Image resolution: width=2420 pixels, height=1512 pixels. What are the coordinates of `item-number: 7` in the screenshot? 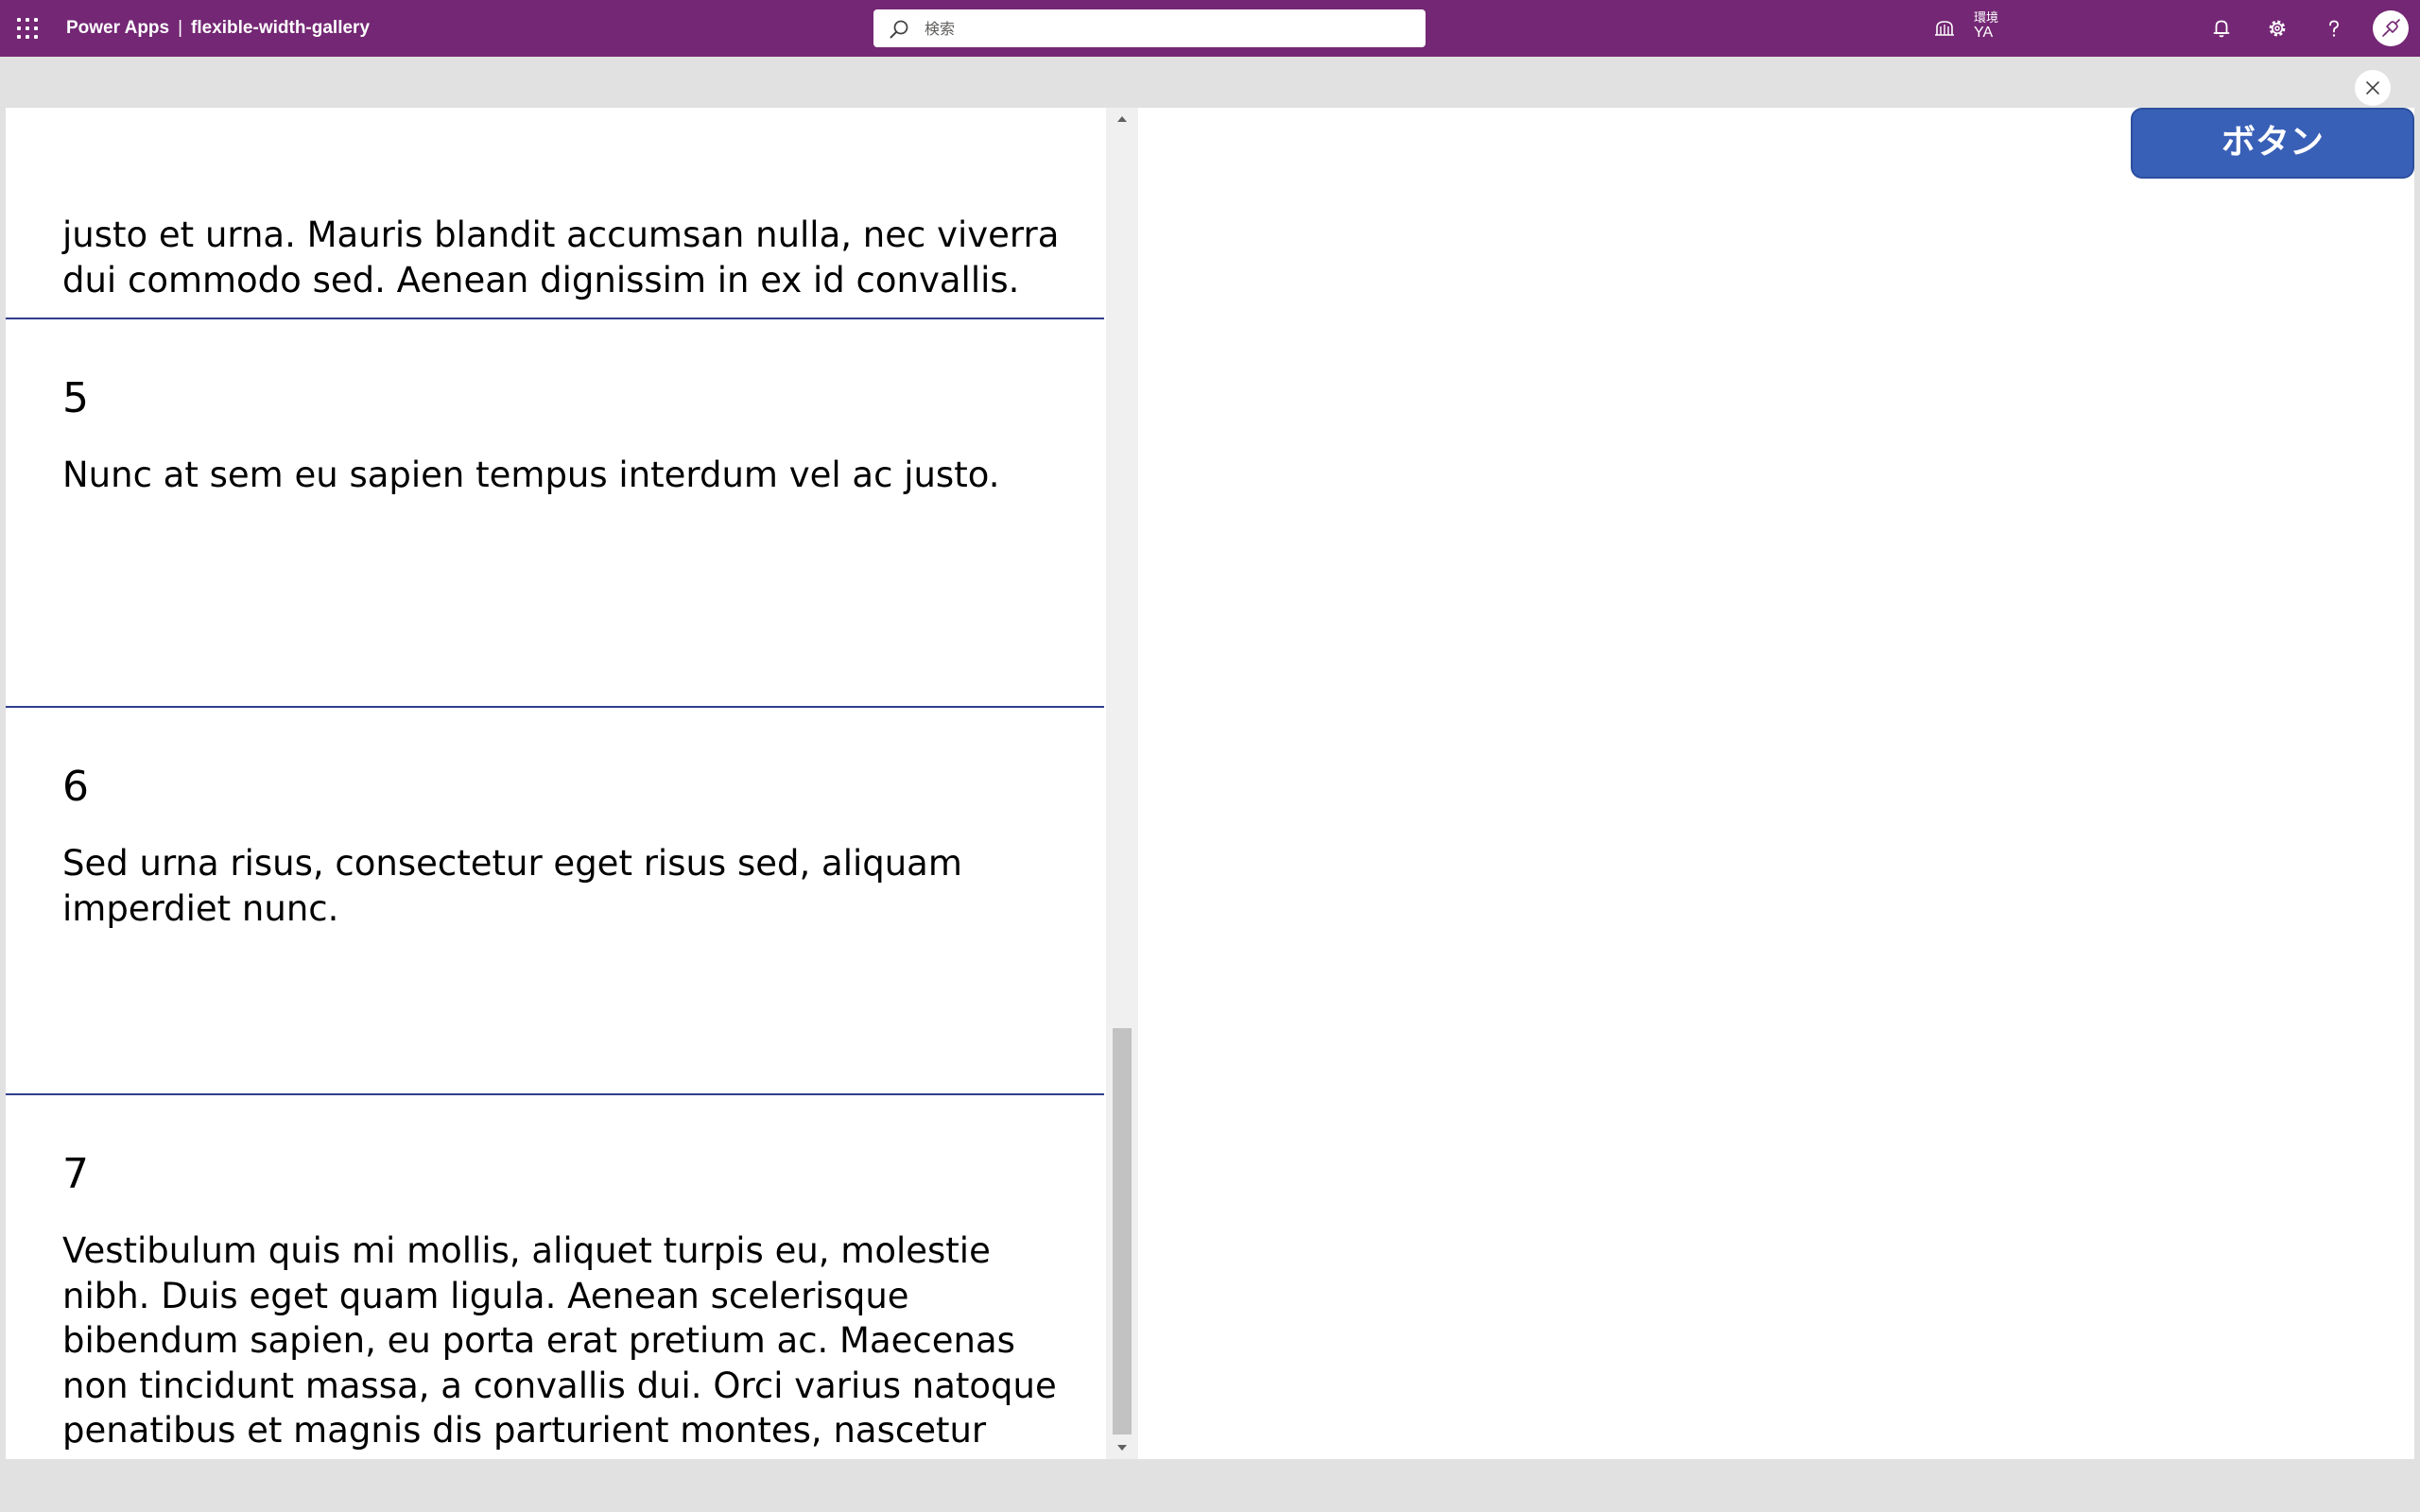 It's located at (75, 1174).